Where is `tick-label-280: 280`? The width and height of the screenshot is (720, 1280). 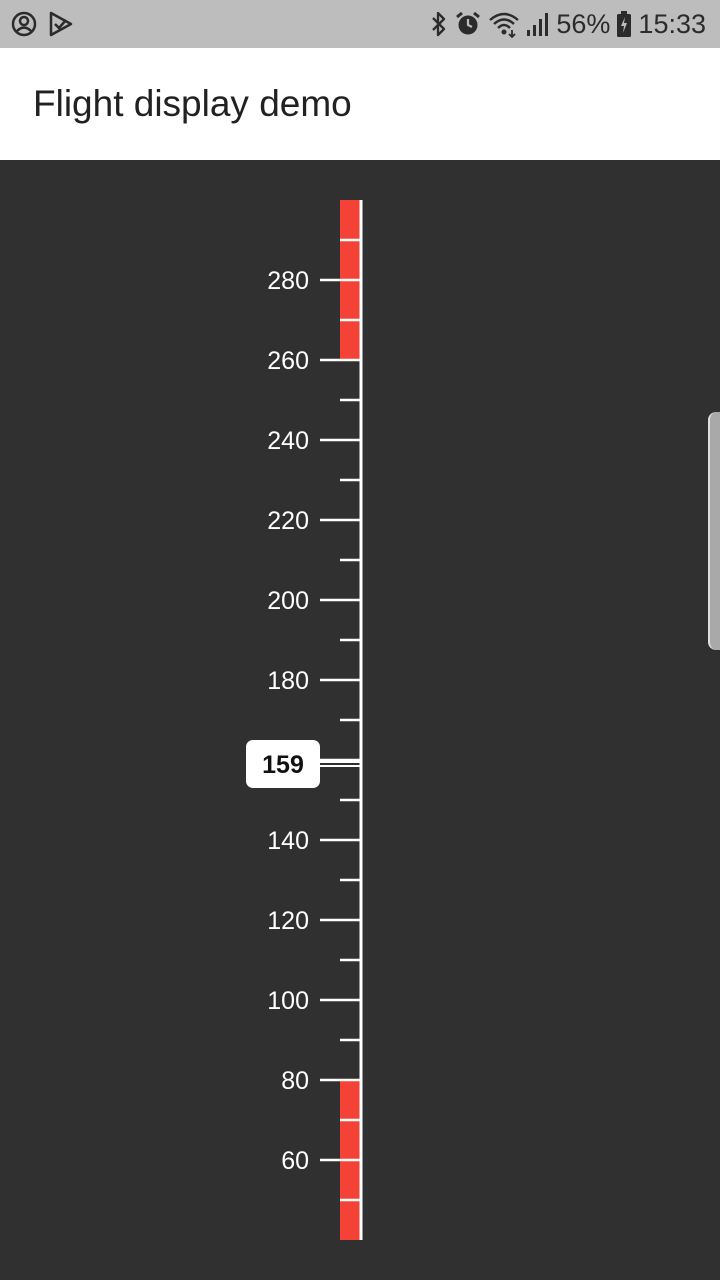 tick-label-280: 280 is located at coordinates (288, 281).